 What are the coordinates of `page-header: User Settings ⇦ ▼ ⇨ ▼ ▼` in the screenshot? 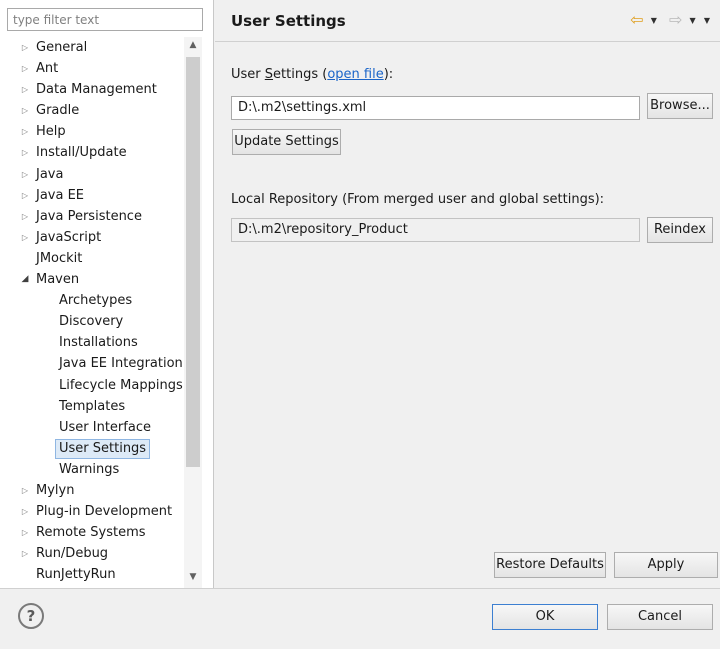 It's located at (467, 21).